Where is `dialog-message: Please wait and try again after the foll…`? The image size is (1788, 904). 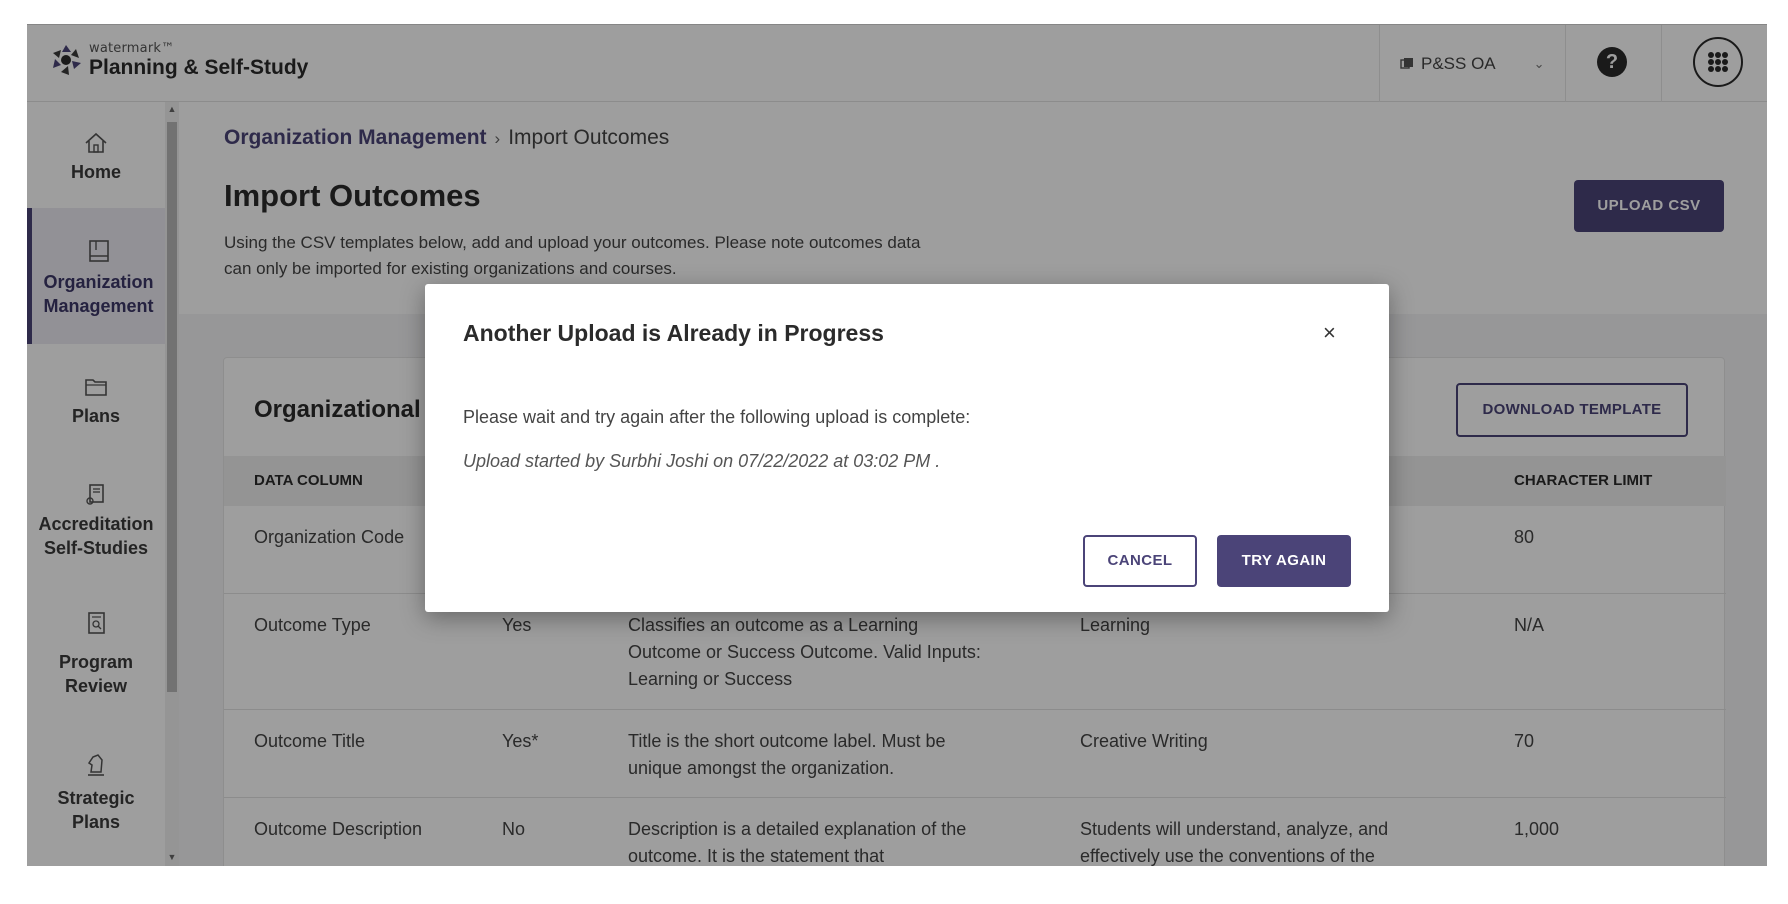
dialog-message: Please wait and try again after the foll… is located at coordinates (717, 417).